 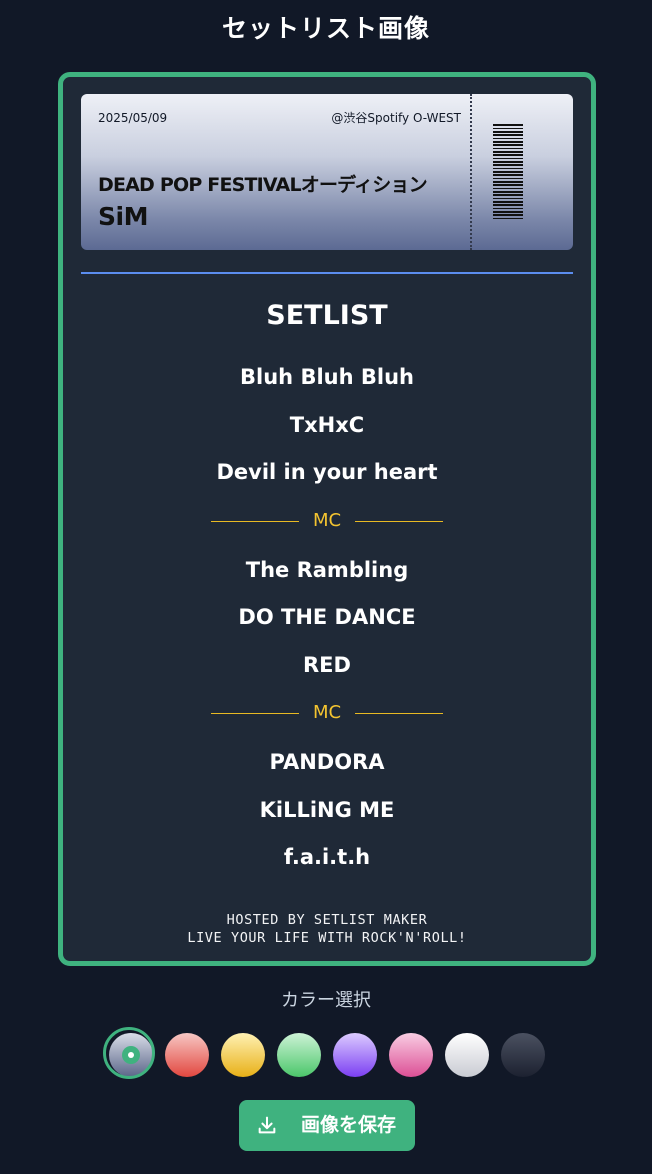 I want to click on setlist-song: f.a.i.t.h, so click(x=327, y=857).